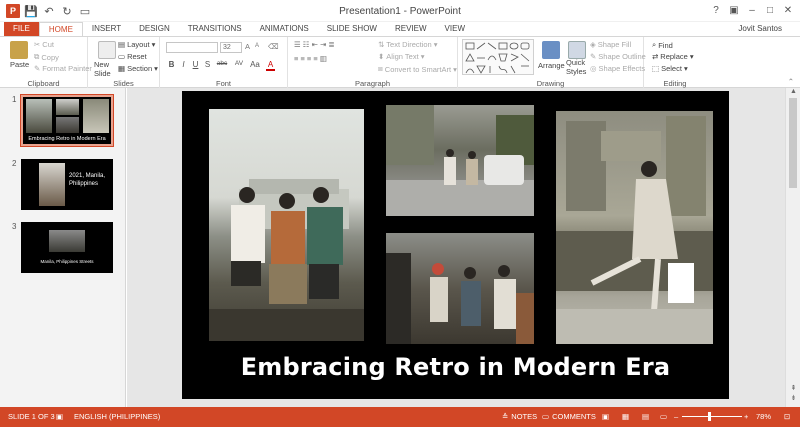 The image size is (800, 427). I want to click on thumb-caption: Manila, Philippines Streets, so click(67, 261).